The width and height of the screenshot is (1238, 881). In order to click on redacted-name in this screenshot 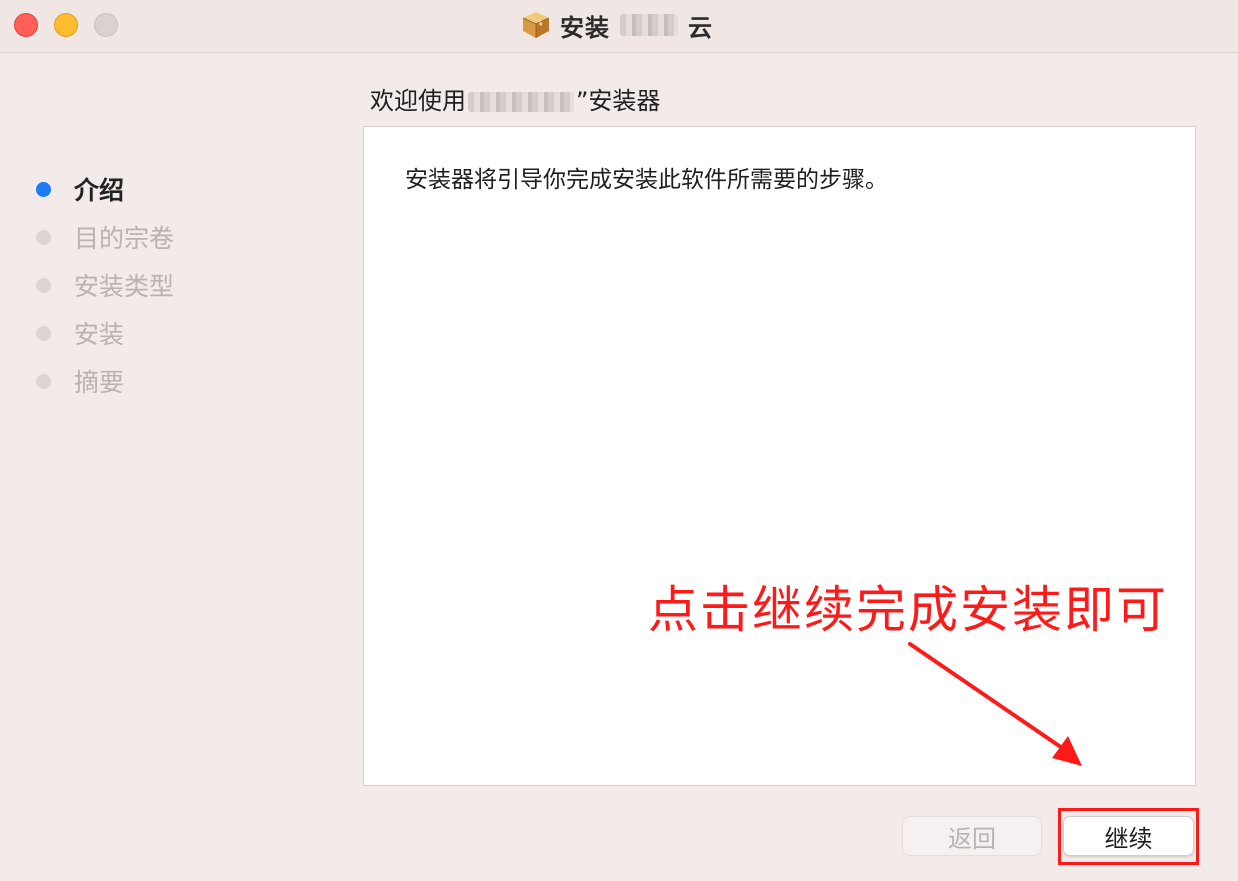, I will do `click(649, 25)`.